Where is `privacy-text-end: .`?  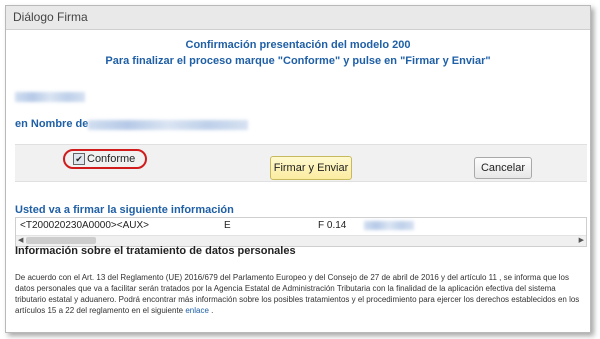 privacy-text-end: . is located at coordinates (212, 310).